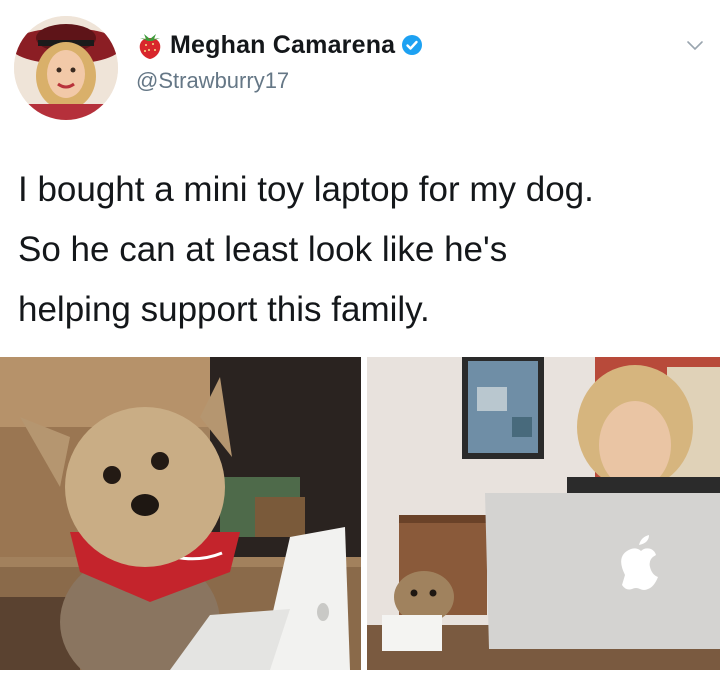 The image size is (720, 673). Describe the element at coordinates (695, 45) in the screenshot. I see `chevron-down-icon` at that location.